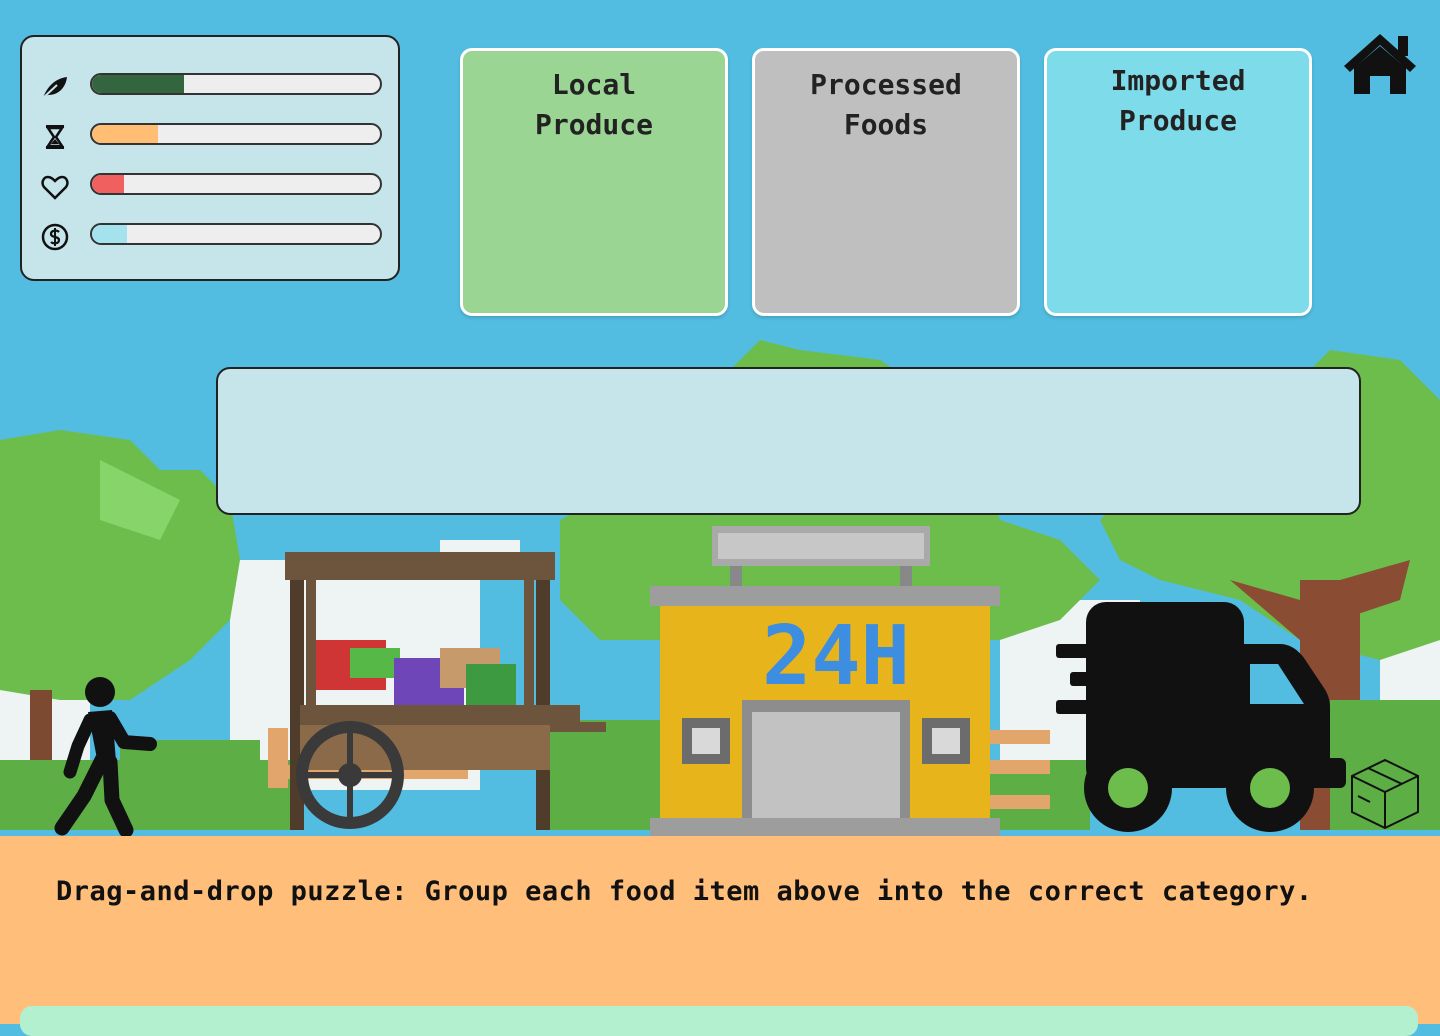  I want to click on health-bar, so click(236, 184).